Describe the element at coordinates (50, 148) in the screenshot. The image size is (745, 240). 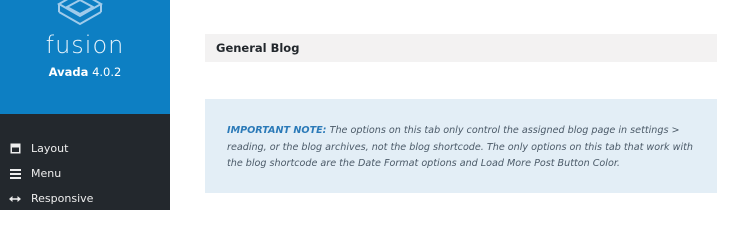
I see `menu-item-label: Layout` at that location.